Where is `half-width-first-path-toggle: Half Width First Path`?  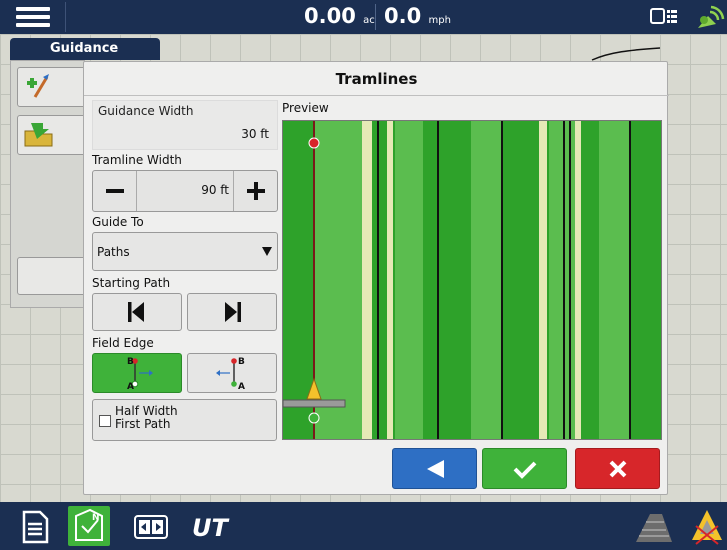
half-width-first-path-toggle: Half Width First Path is located at coordinates (184, 420).